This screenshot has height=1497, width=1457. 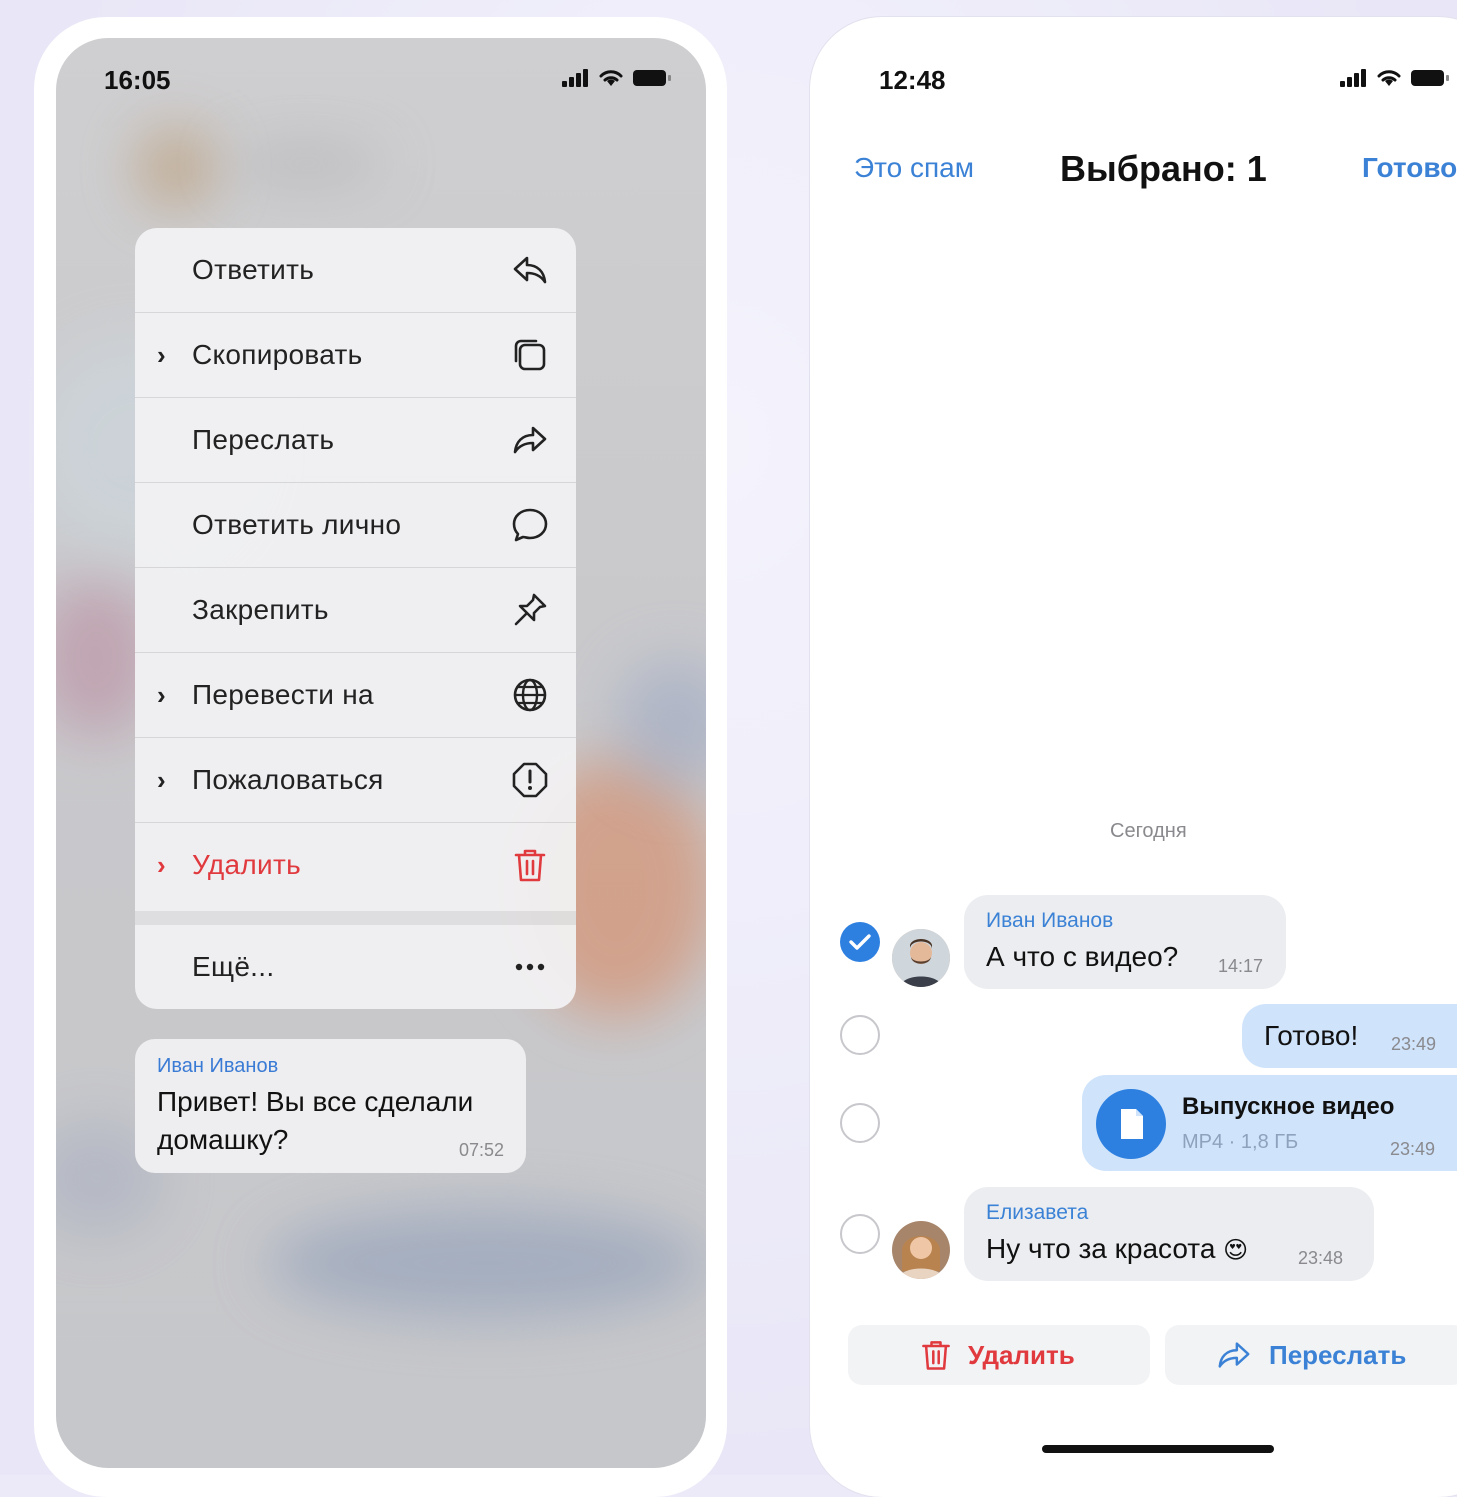 What do you see at coordinates (263, 439) in the screenshot?
I see `menu-item-label: Переслать` at bounding box center [263, 439].